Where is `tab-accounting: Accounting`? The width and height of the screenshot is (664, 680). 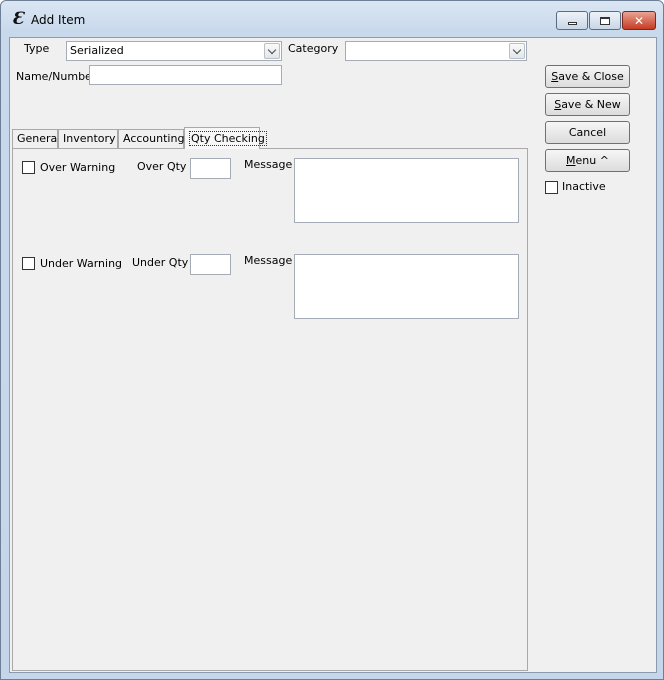 tab-accounting: Accounting is located at coordinates (151, 139).